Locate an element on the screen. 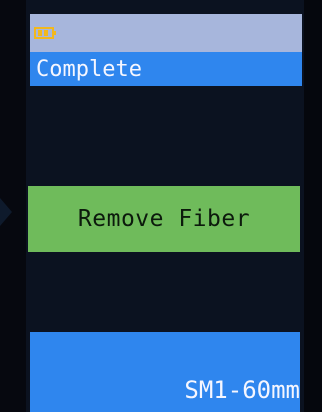 The image size is (322, 412). message-label: Remove Fiber is located at coordinates (164, 219).